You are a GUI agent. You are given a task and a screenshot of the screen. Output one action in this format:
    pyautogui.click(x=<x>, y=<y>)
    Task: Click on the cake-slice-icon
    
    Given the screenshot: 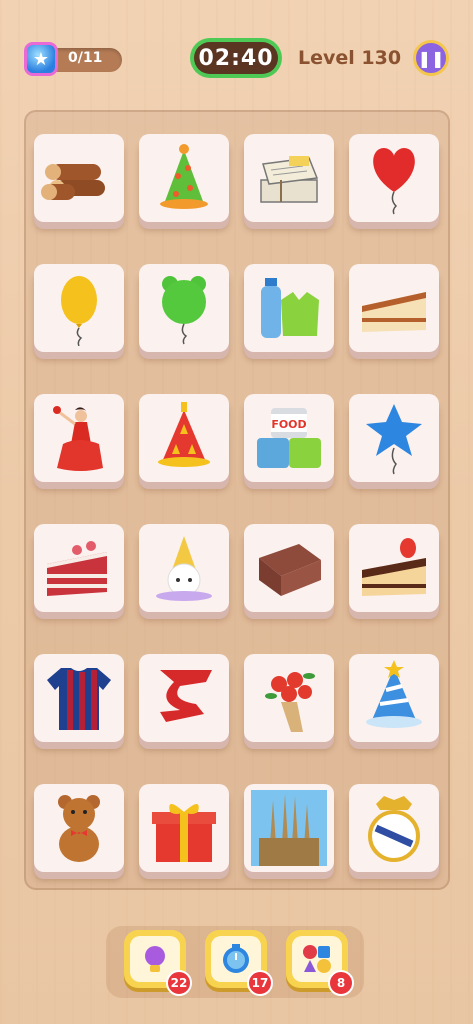 What is the action you would take?
    pyautogui.click(x=394, y=312)
    